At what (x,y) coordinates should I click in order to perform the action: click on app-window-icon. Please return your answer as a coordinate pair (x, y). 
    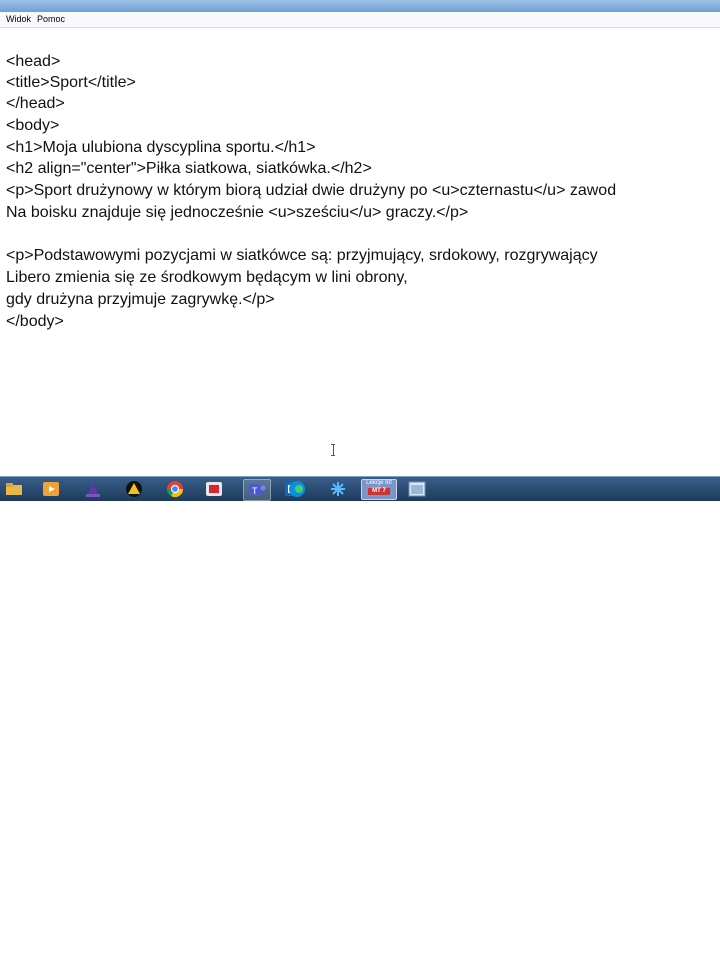
    Looking at the image, I should click on (417, 489).